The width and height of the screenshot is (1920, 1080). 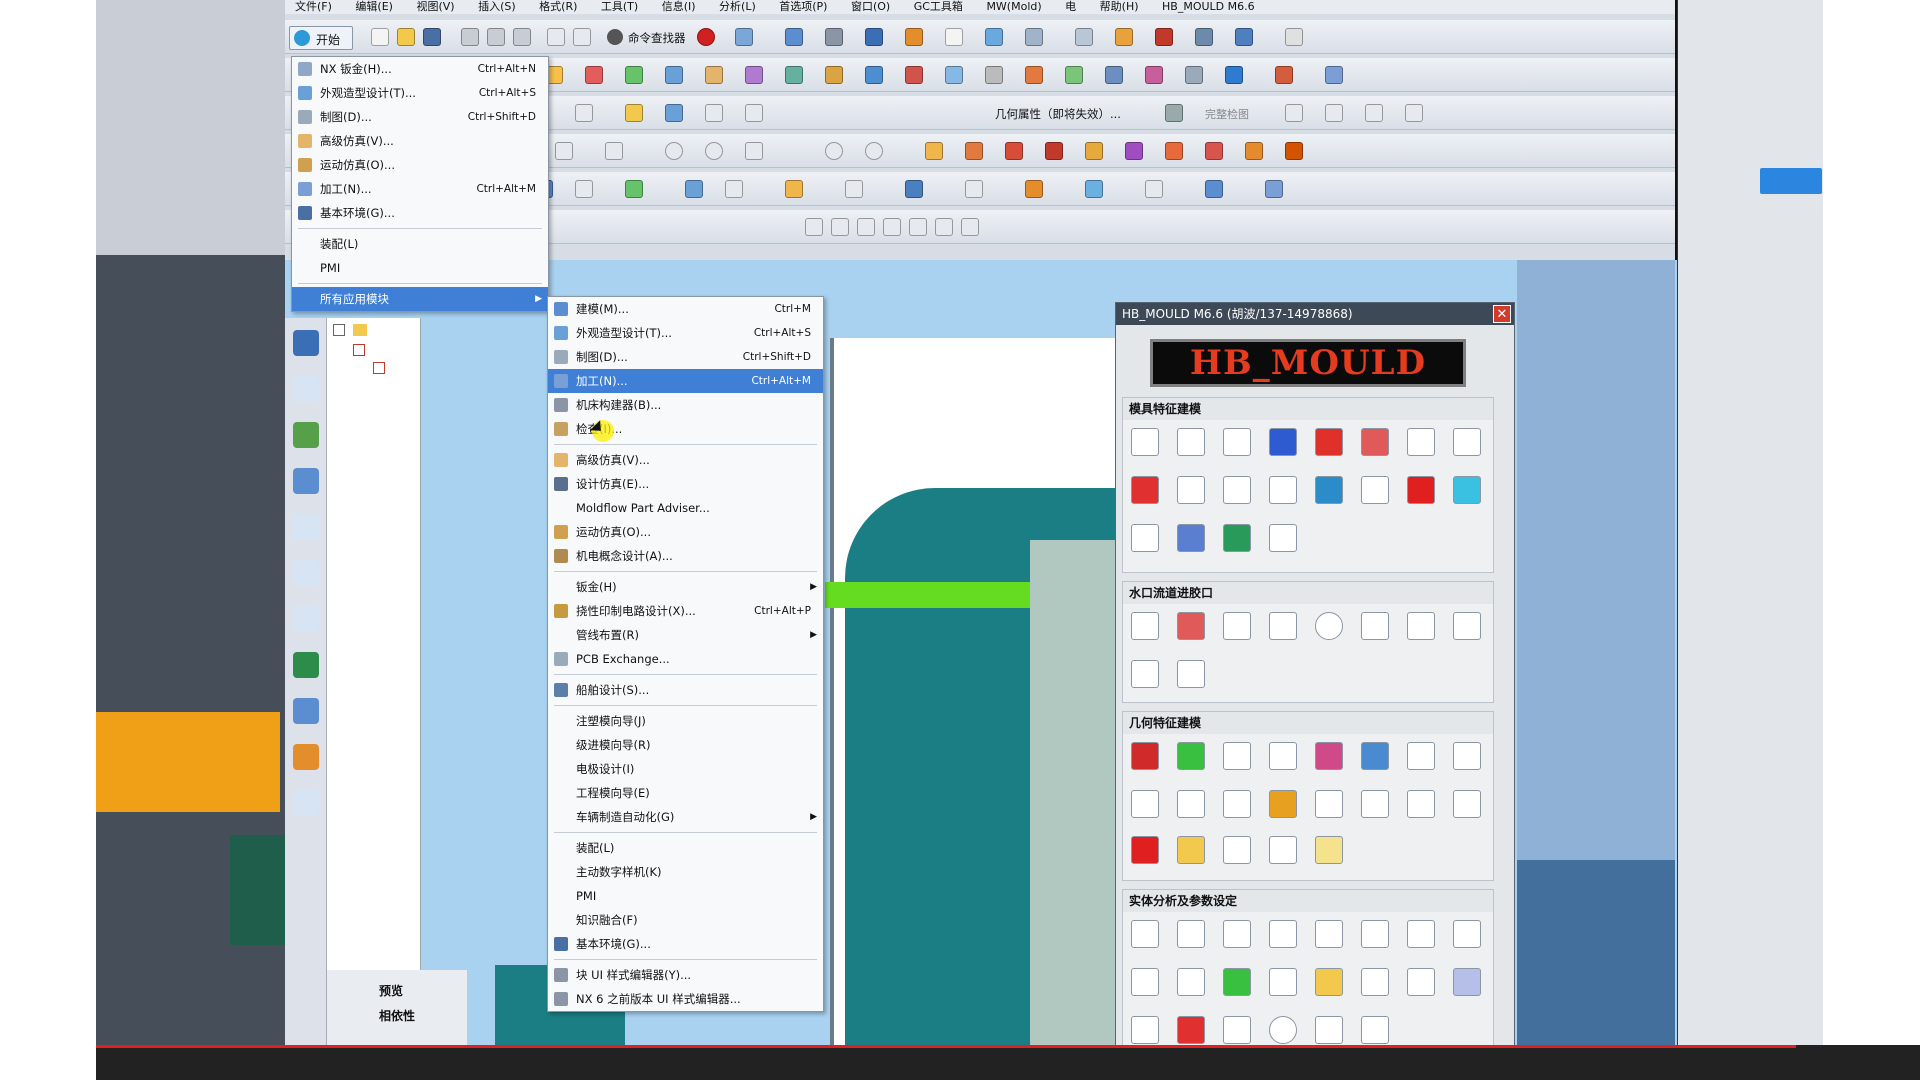 I want to click on app-menu-item-manufacturing: 加工(N)... Ctrl+Alt+M, so click(x=685, y=381).